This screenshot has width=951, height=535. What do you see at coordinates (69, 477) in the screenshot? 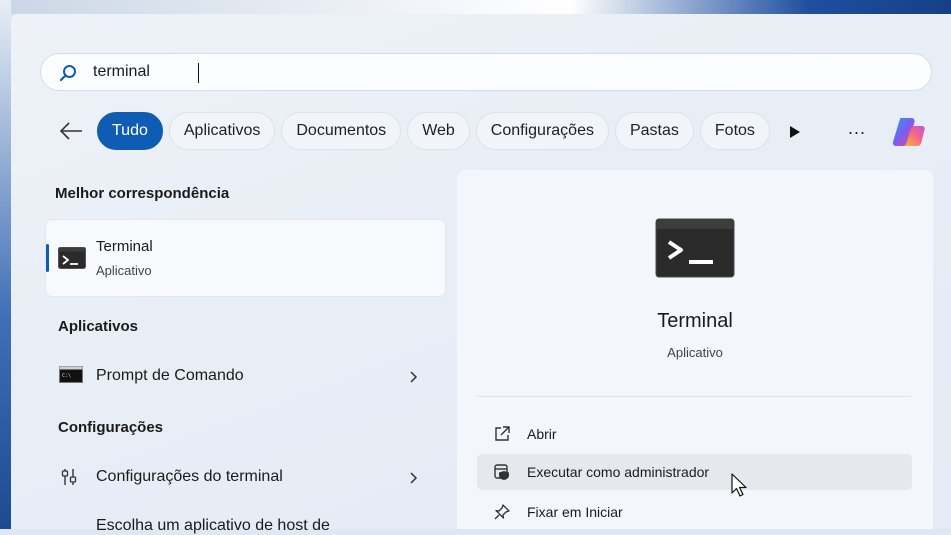
I see `settings-sliders-icon` at bounding box center [69, 477].